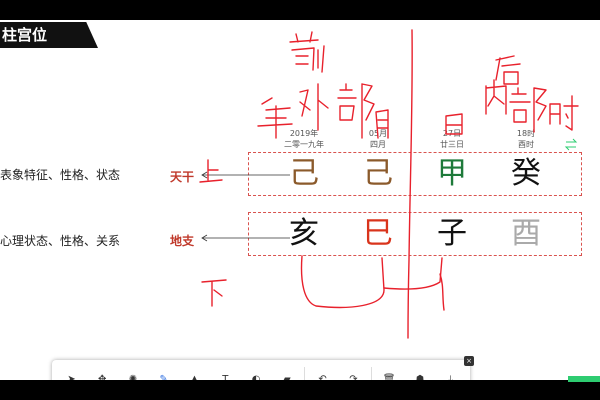 The width and height of the screenshot is (600, 400). Describe the element at coordinates (256, 371) in the screenshot. I see `toolbar-shape-button: ◐图形` at that location.